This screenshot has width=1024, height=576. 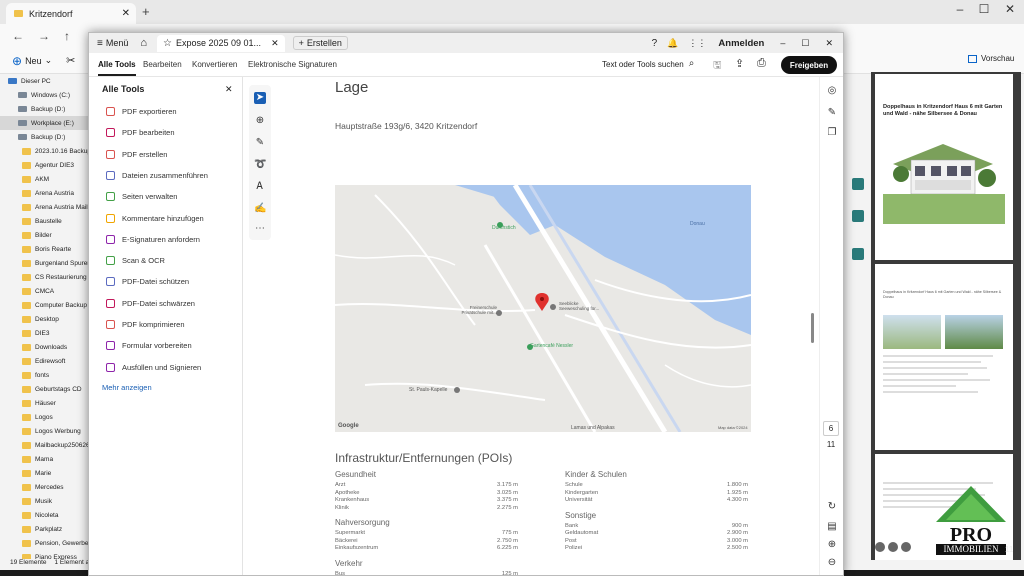 I want to click on star-icon: ☆, so click(x=167, y=43).